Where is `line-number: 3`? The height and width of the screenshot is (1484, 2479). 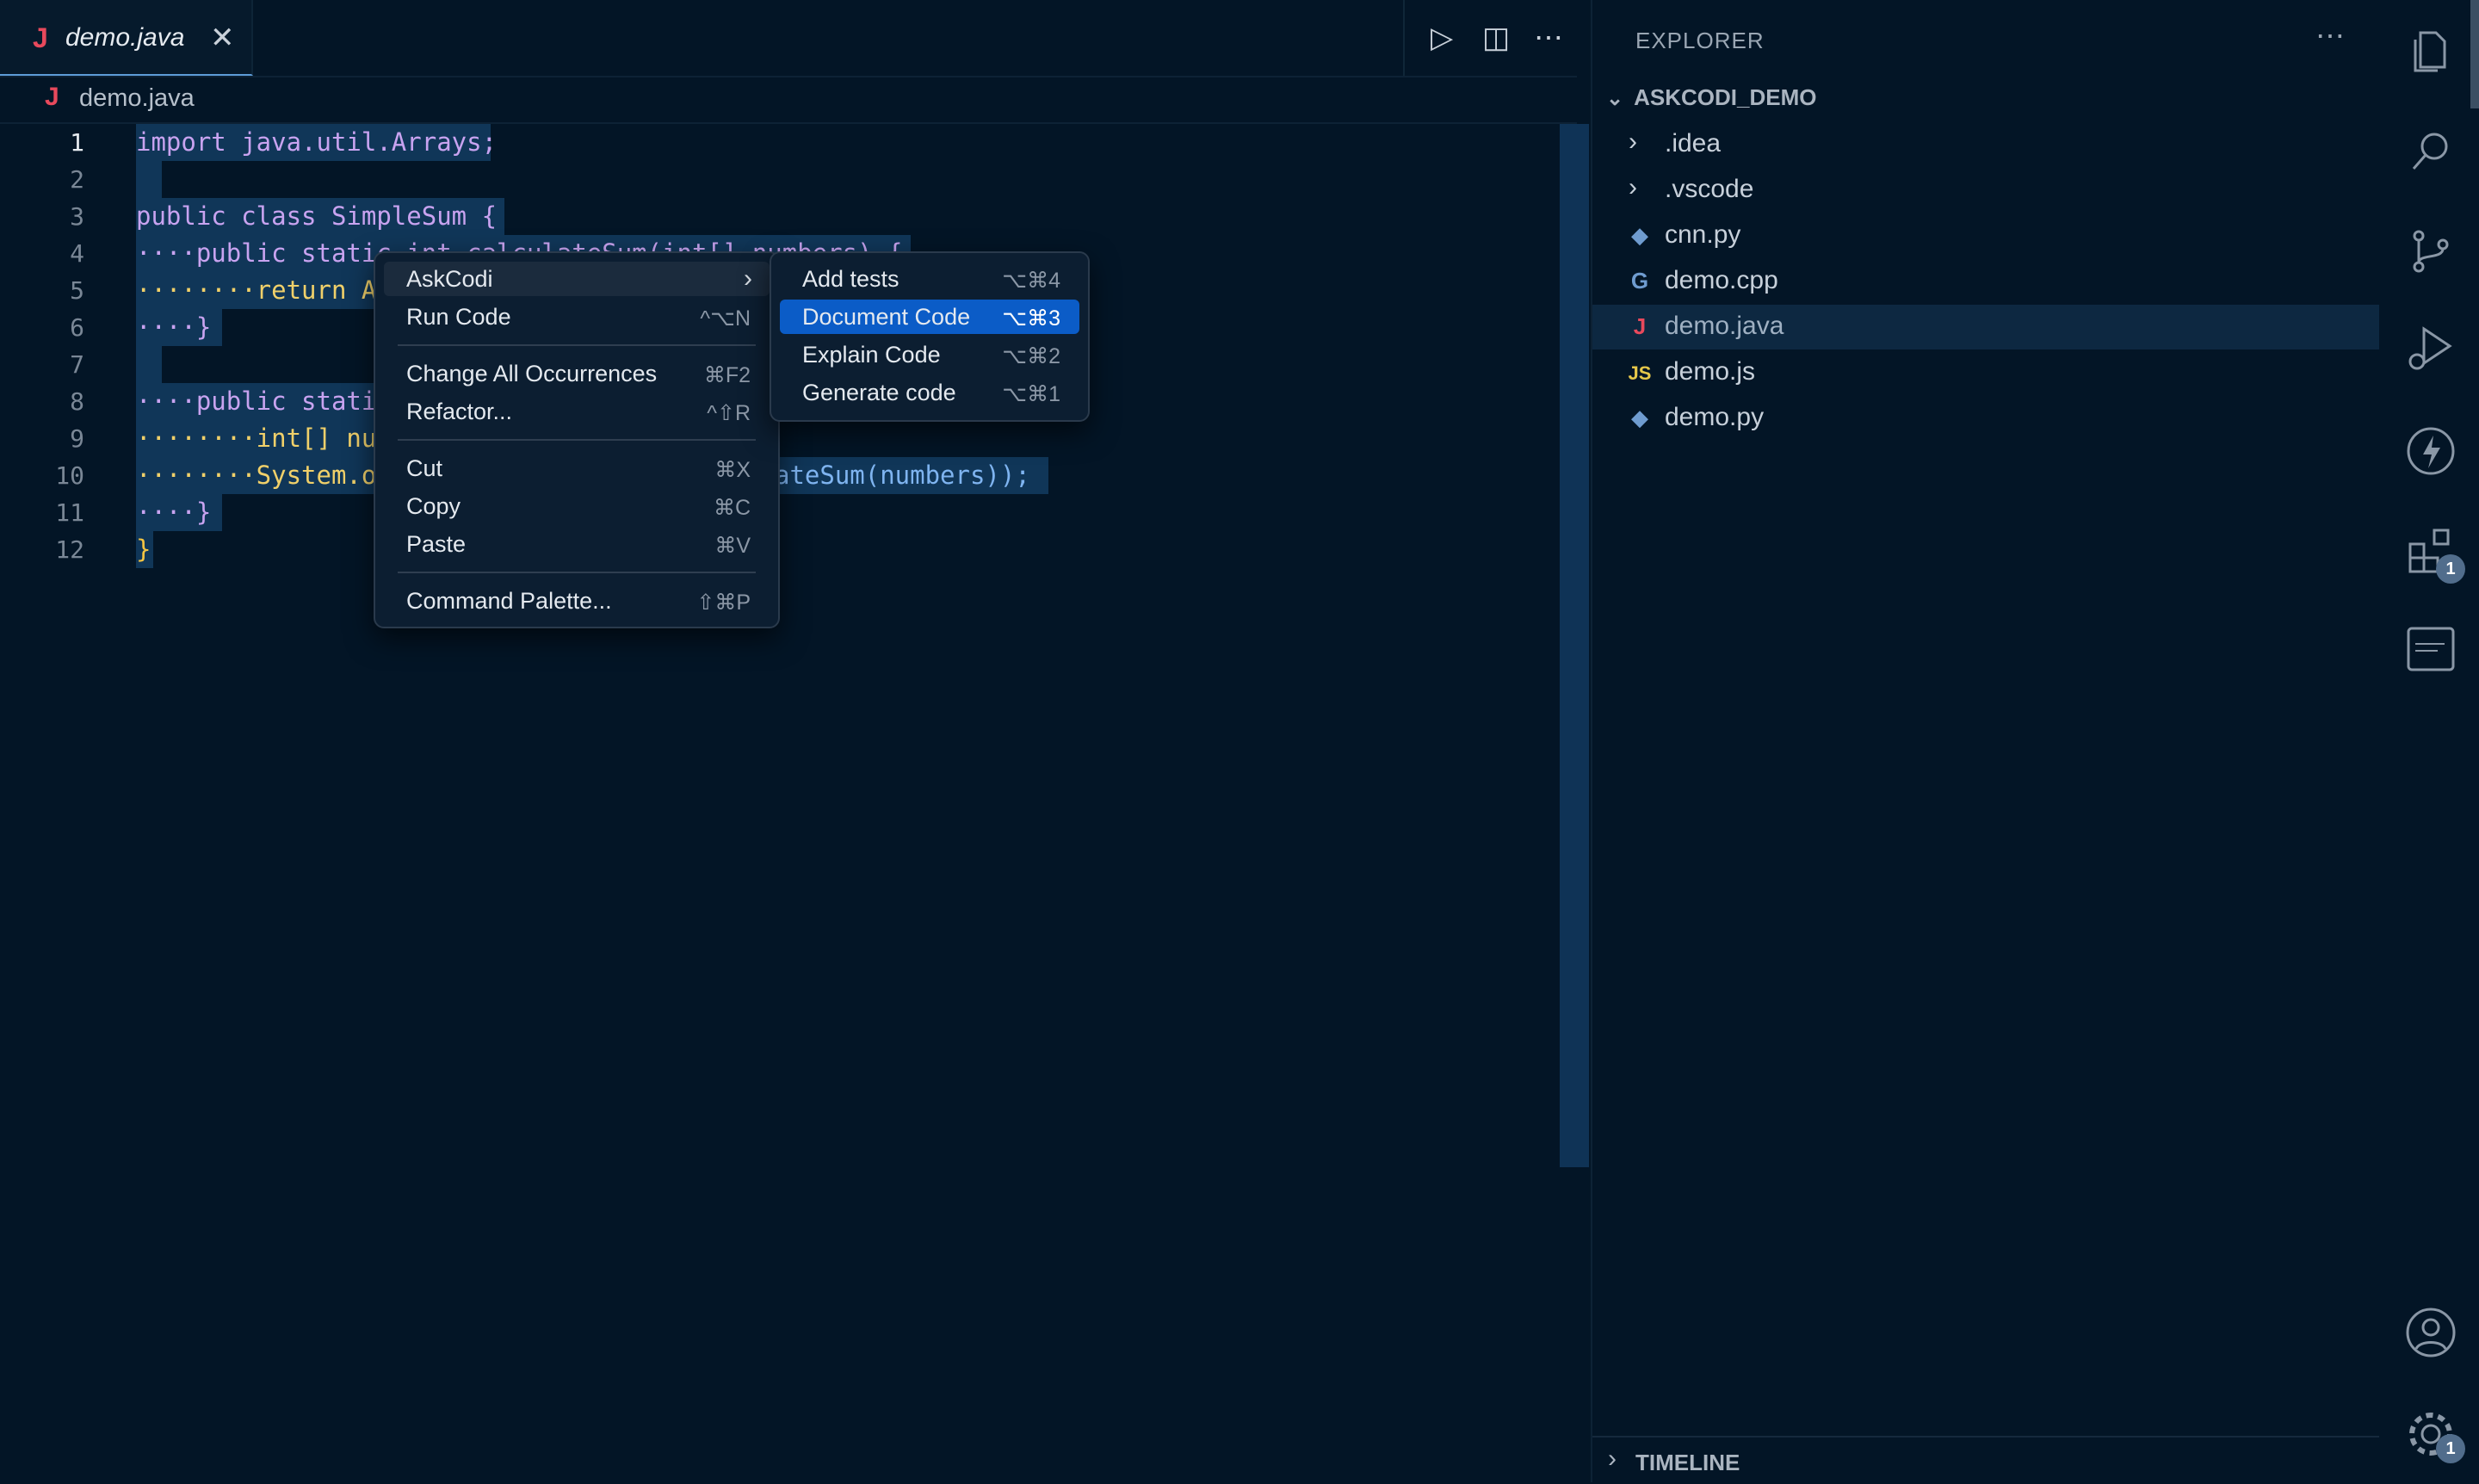
line-number: 3 is located at coordinates (77, 216).